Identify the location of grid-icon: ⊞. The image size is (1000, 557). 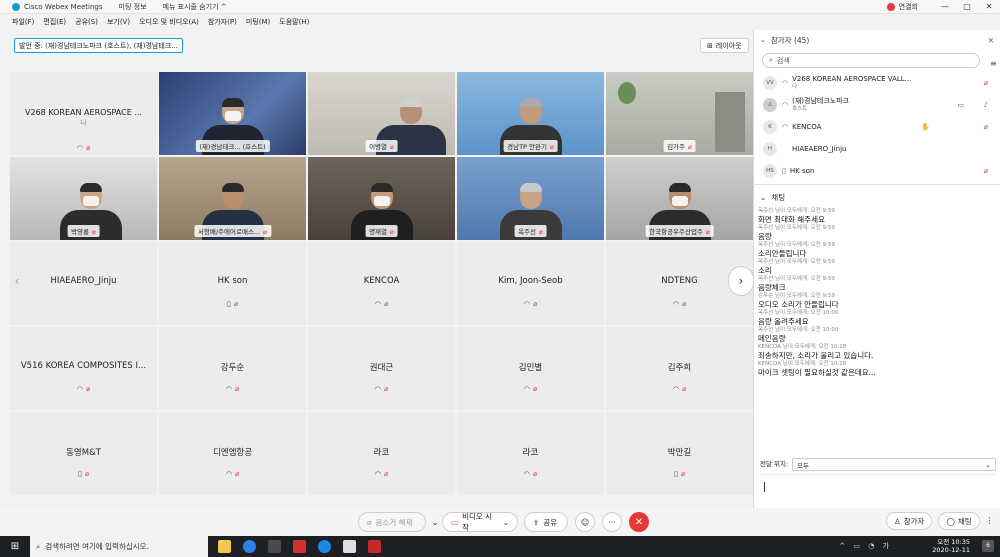
(710, 45).